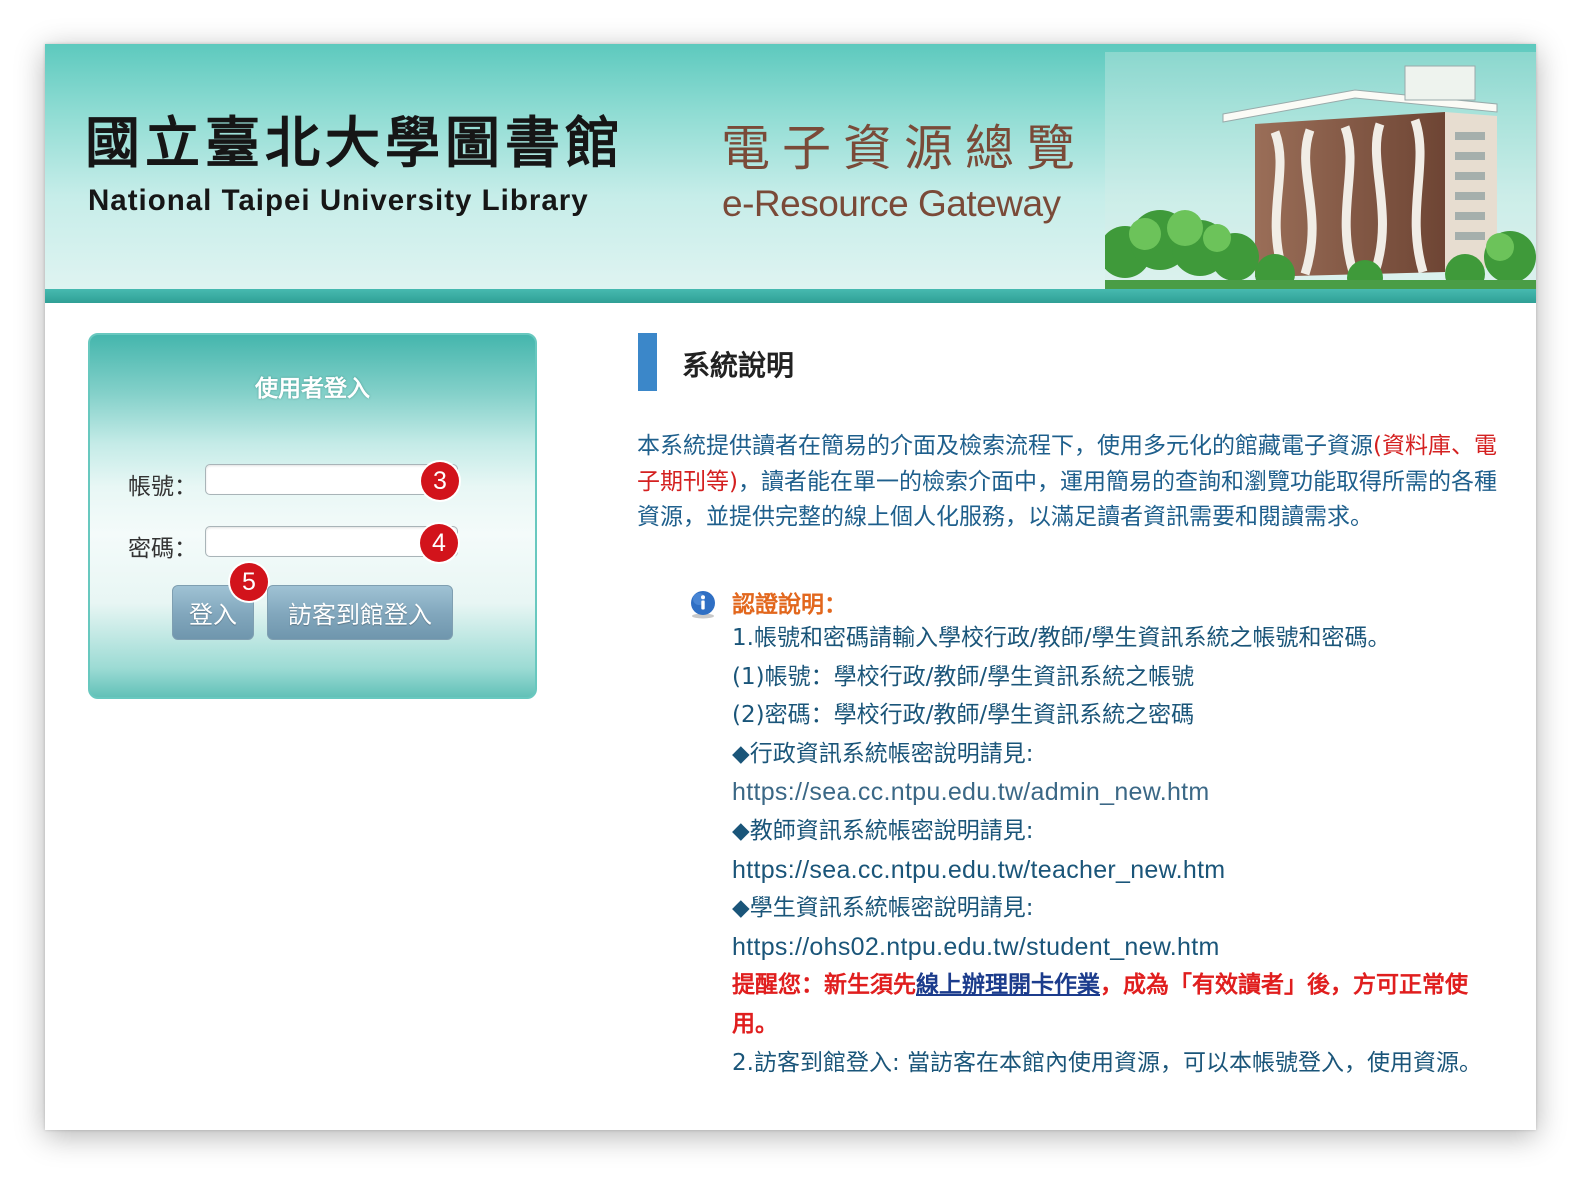 The width and height of the screenshot is (1586, 1180). What do you see at coordinates (1008, 985) in the screenshot?
I see `card-activation-link: 線上辦理開卡作業` at bounding box center [1008, 985].